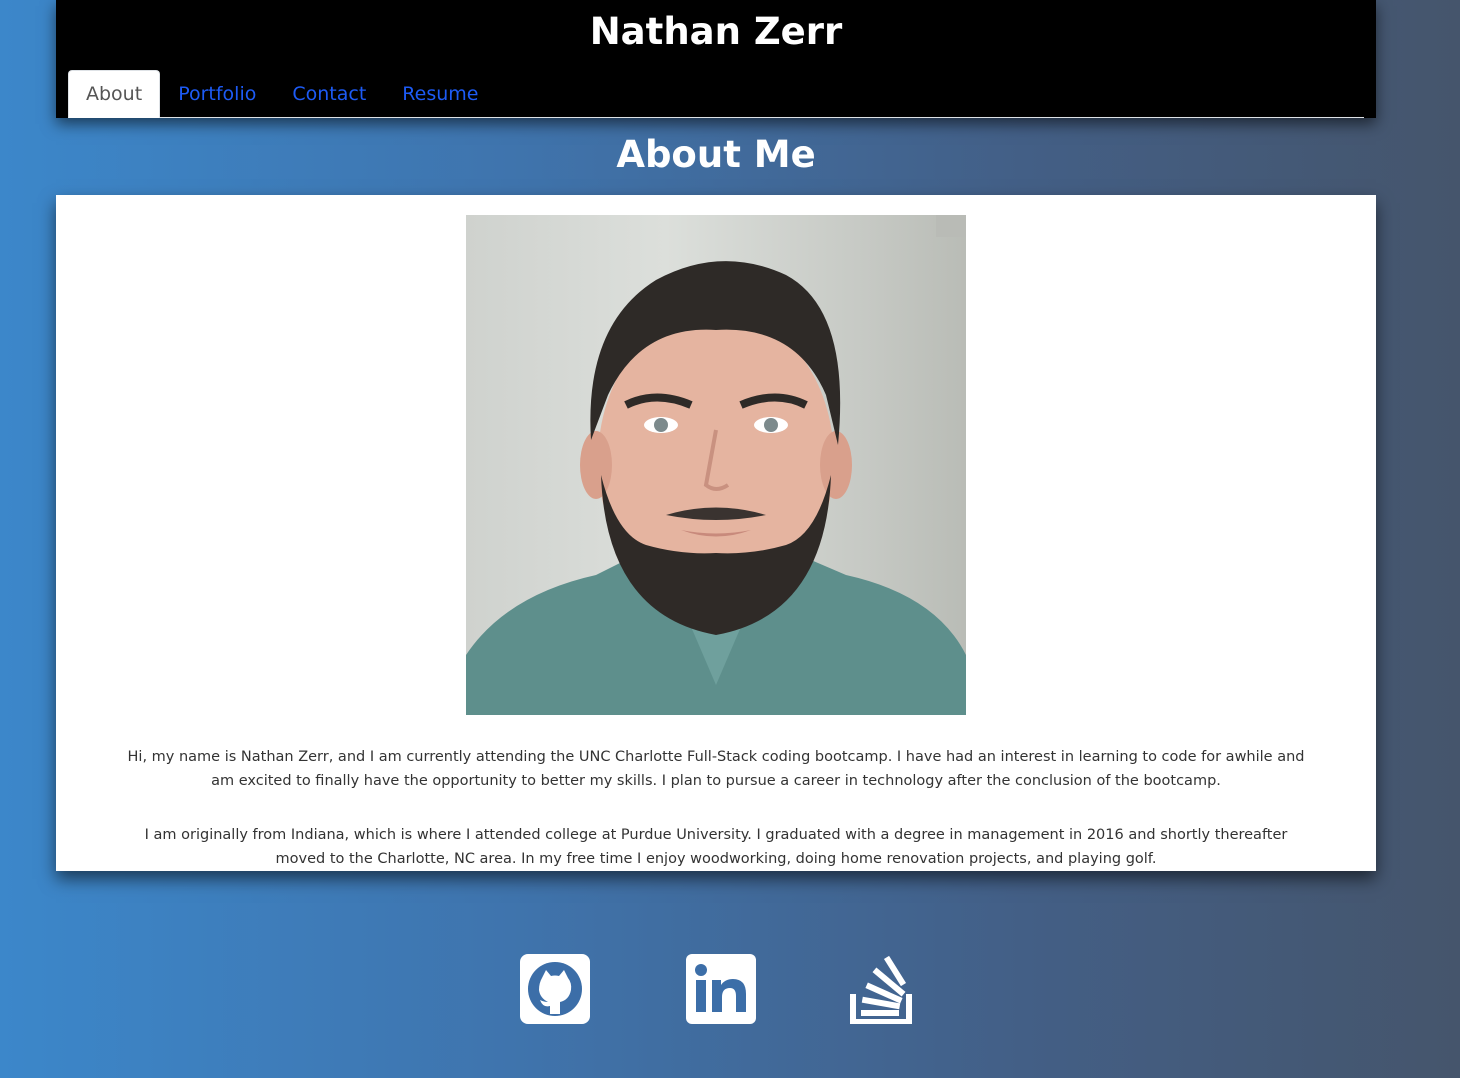 The width and height of the screenshot is (1460, 1078). I want to click on linkedin-icon, so click(721, 989).